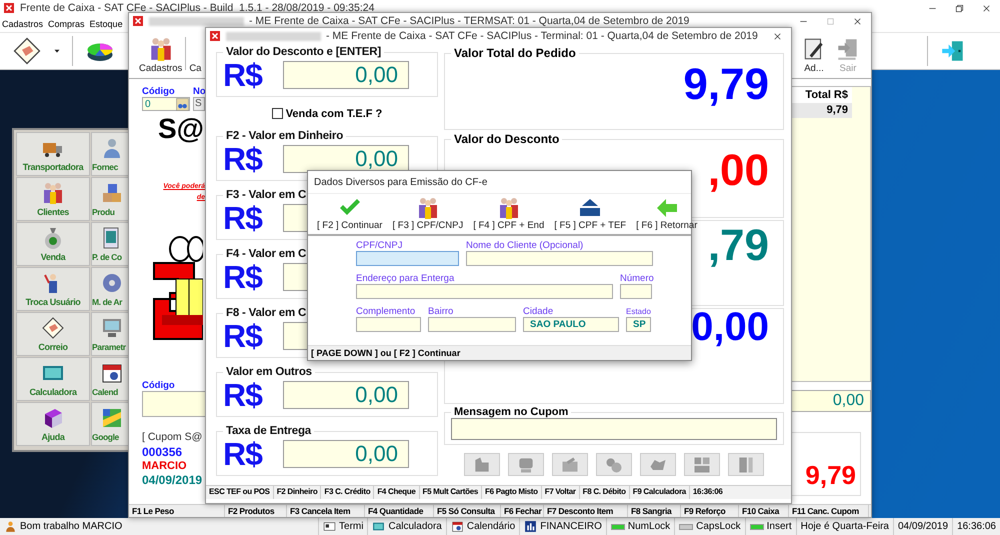 The image size is (1000, 535). What do you see at coordinates (829, 511) in the screenshot?
I see `function-key: F11 Canc. Cupom` at bounding box center [829, 511].